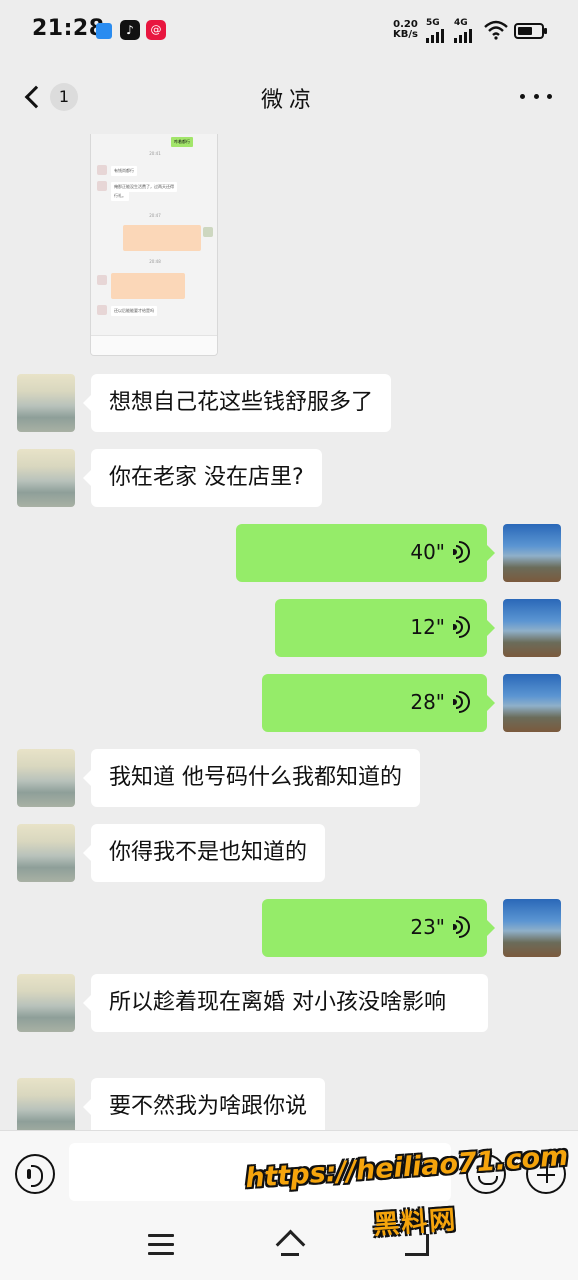 This screenshot has height=1280, width=578. I want to click on shopping-notification-icon: @, so click(156, 30).